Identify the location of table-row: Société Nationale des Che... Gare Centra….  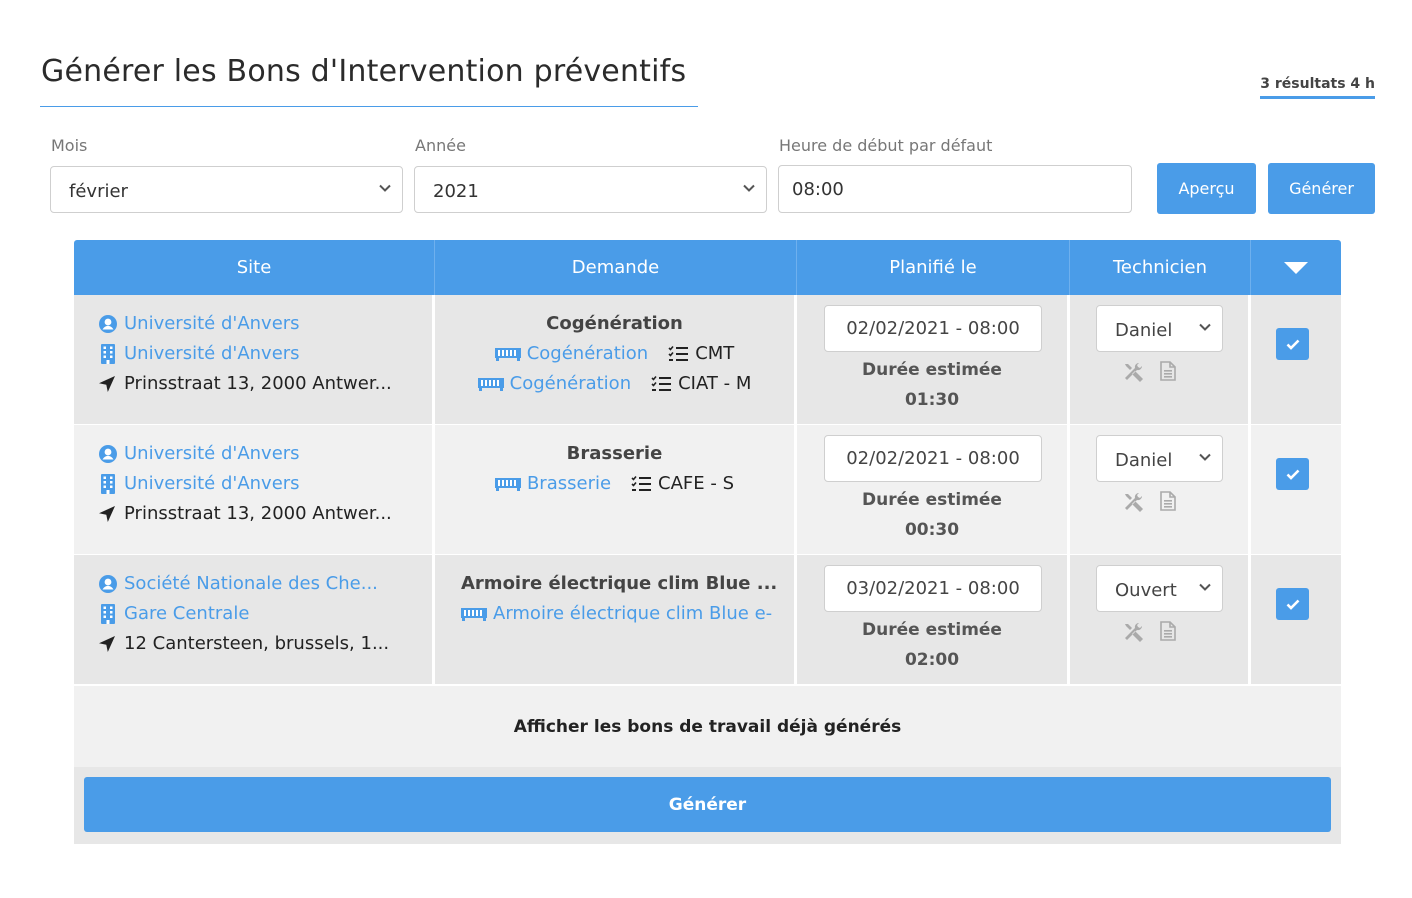
(707, 620).